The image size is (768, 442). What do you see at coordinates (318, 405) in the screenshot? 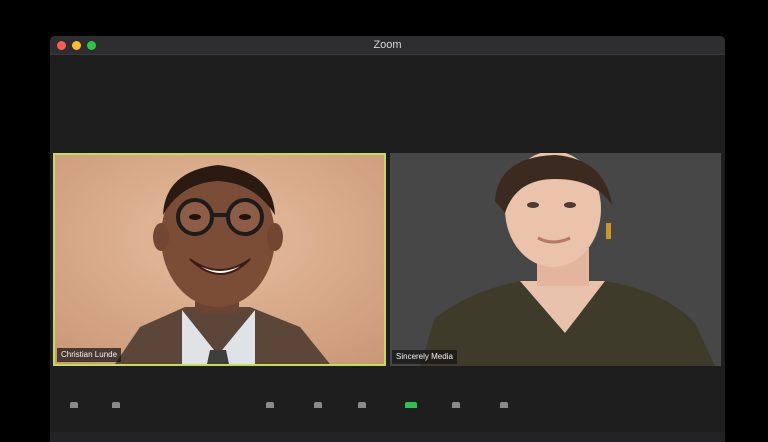
I see `participants-icon` at bounding box center [318, 405].